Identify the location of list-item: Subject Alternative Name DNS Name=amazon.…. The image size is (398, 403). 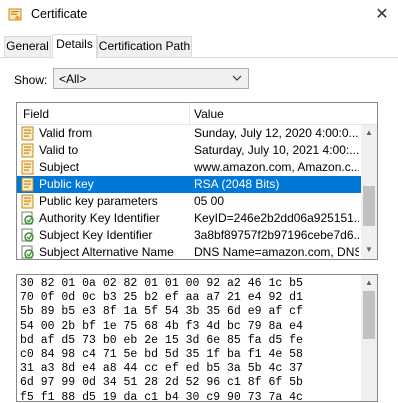
(189, 251).